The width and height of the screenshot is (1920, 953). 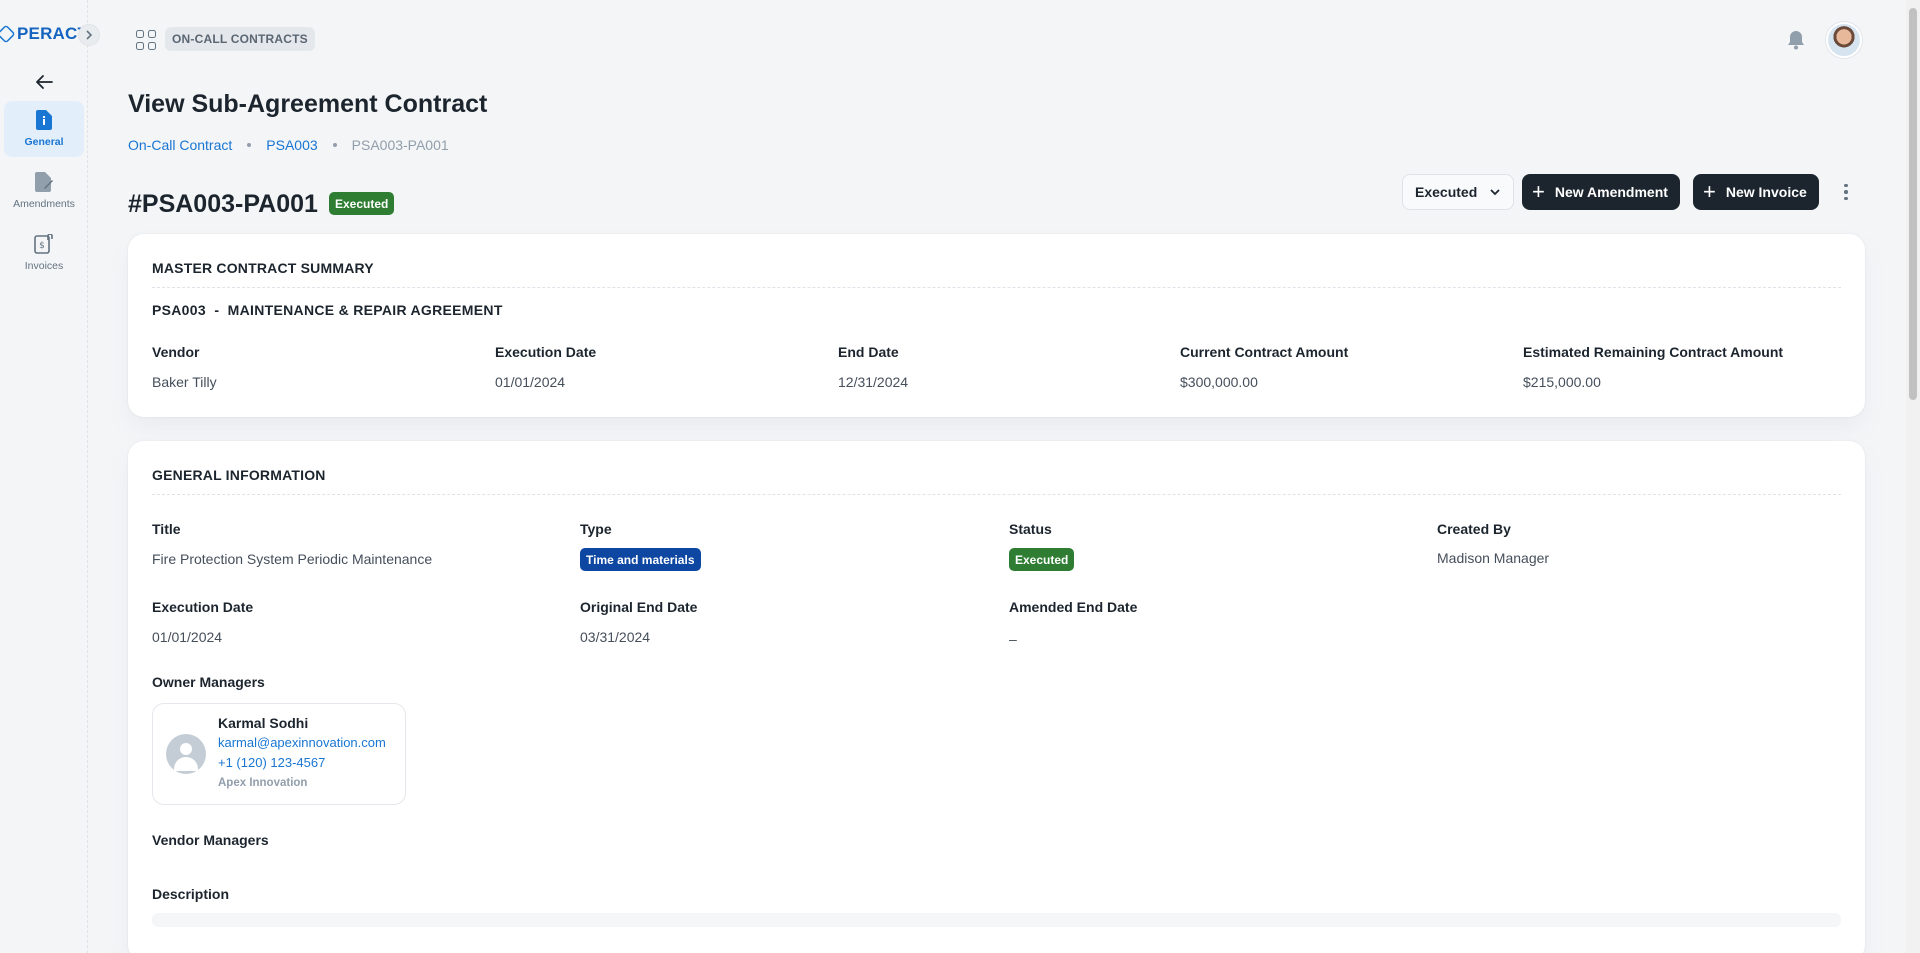 What do you see at coordinates (291, 145) in the screenshot?
I see `breadcrumb-link-master-contract: PSA003` at bounding box center [291, 145].